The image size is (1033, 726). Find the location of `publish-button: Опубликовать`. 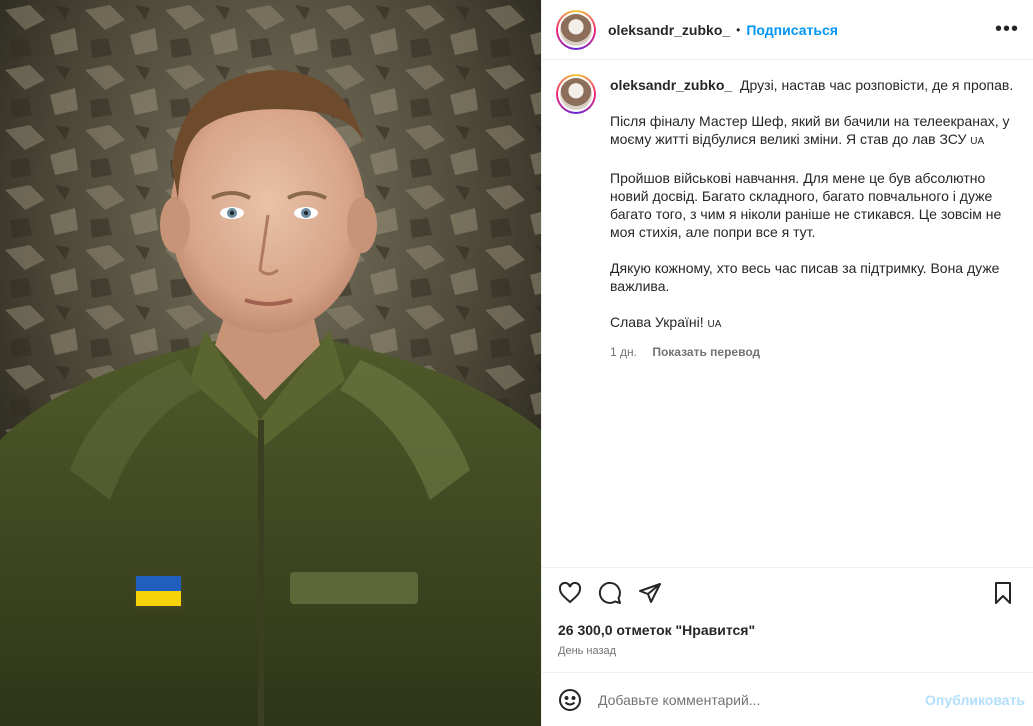

publish-button: Опубликовать is located at coordinates (975, 700).